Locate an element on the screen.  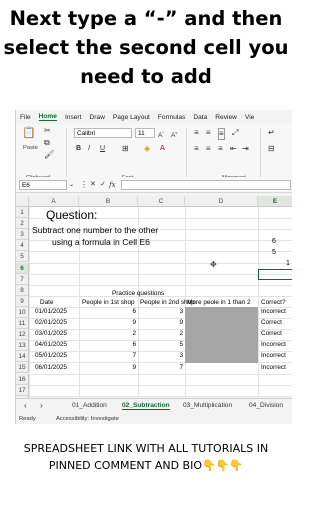
font-name-select: Calibri is located at coordinates (103, 133).